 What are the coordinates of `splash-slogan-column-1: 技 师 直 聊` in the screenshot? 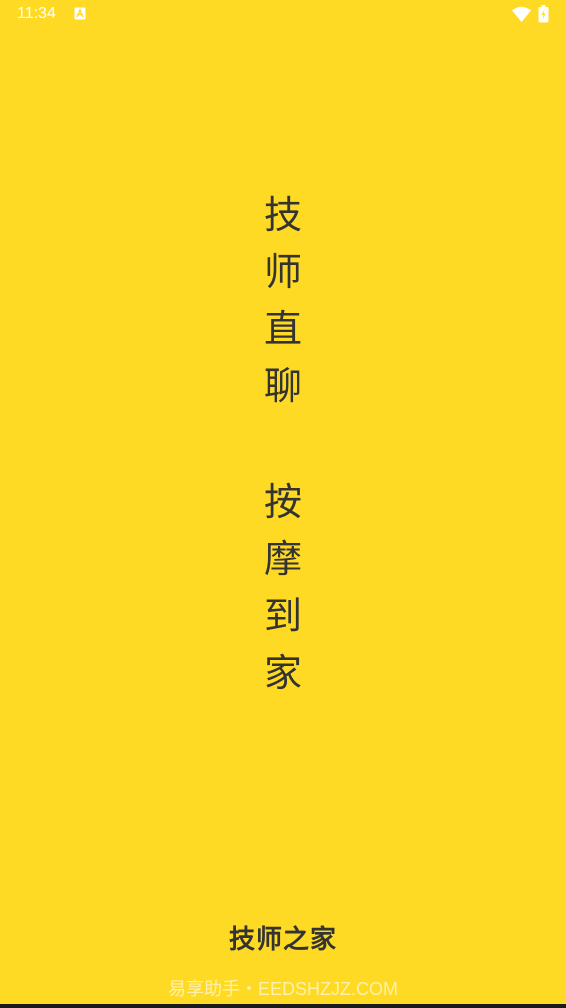 It's located at (283, 310).